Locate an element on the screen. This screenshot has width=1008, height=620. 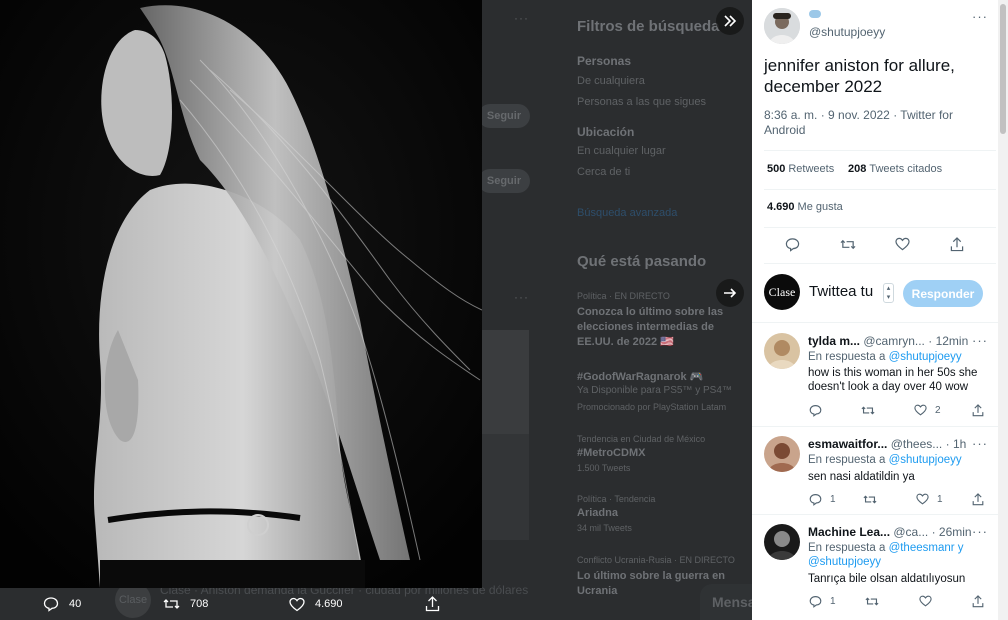
comment-author: esmawaitfor... @thees... · 1h is located at coordinates (887, 444).